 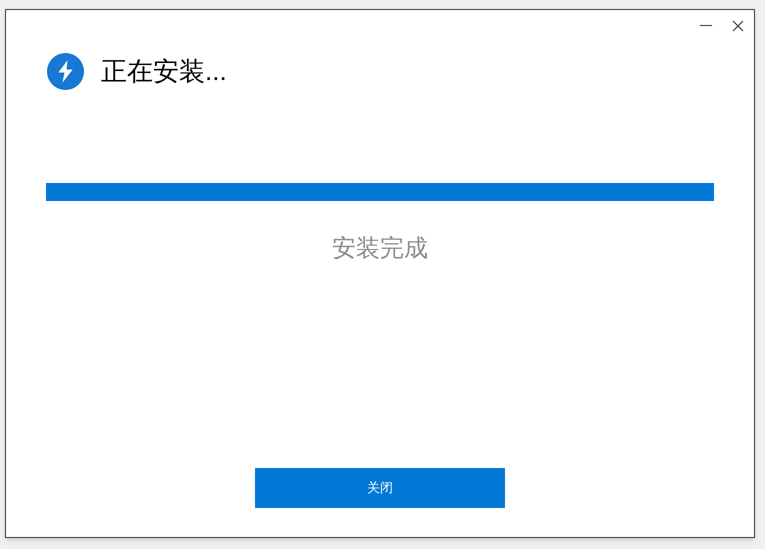 I want to click on lightning-bolt-icon, so click(x=65, y=71).